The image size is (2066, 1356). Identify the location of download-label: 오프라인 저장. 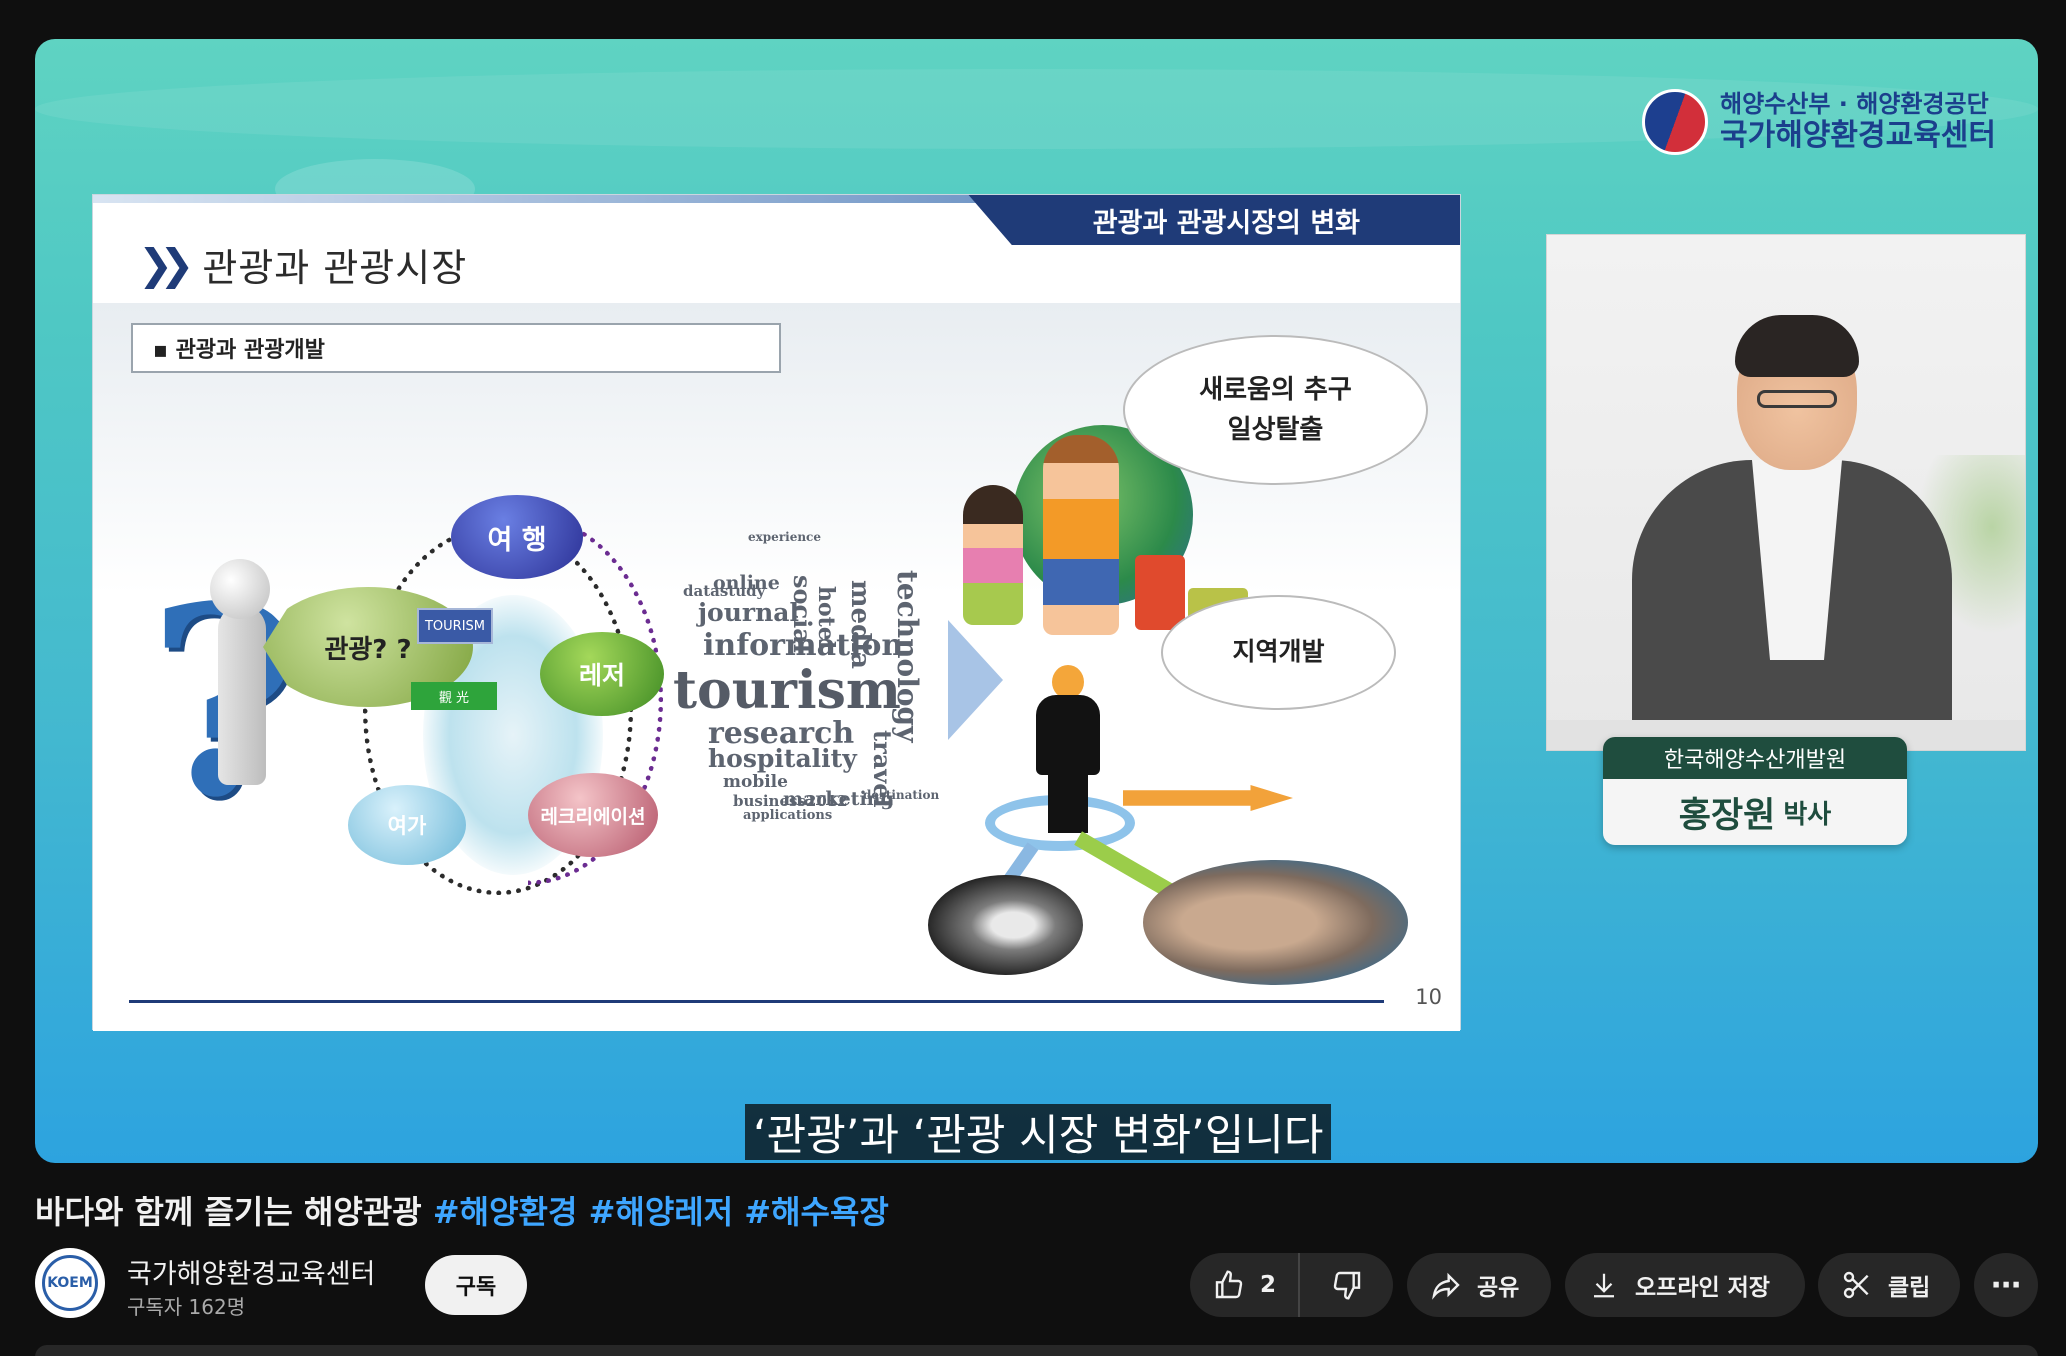
(1702, 1288).